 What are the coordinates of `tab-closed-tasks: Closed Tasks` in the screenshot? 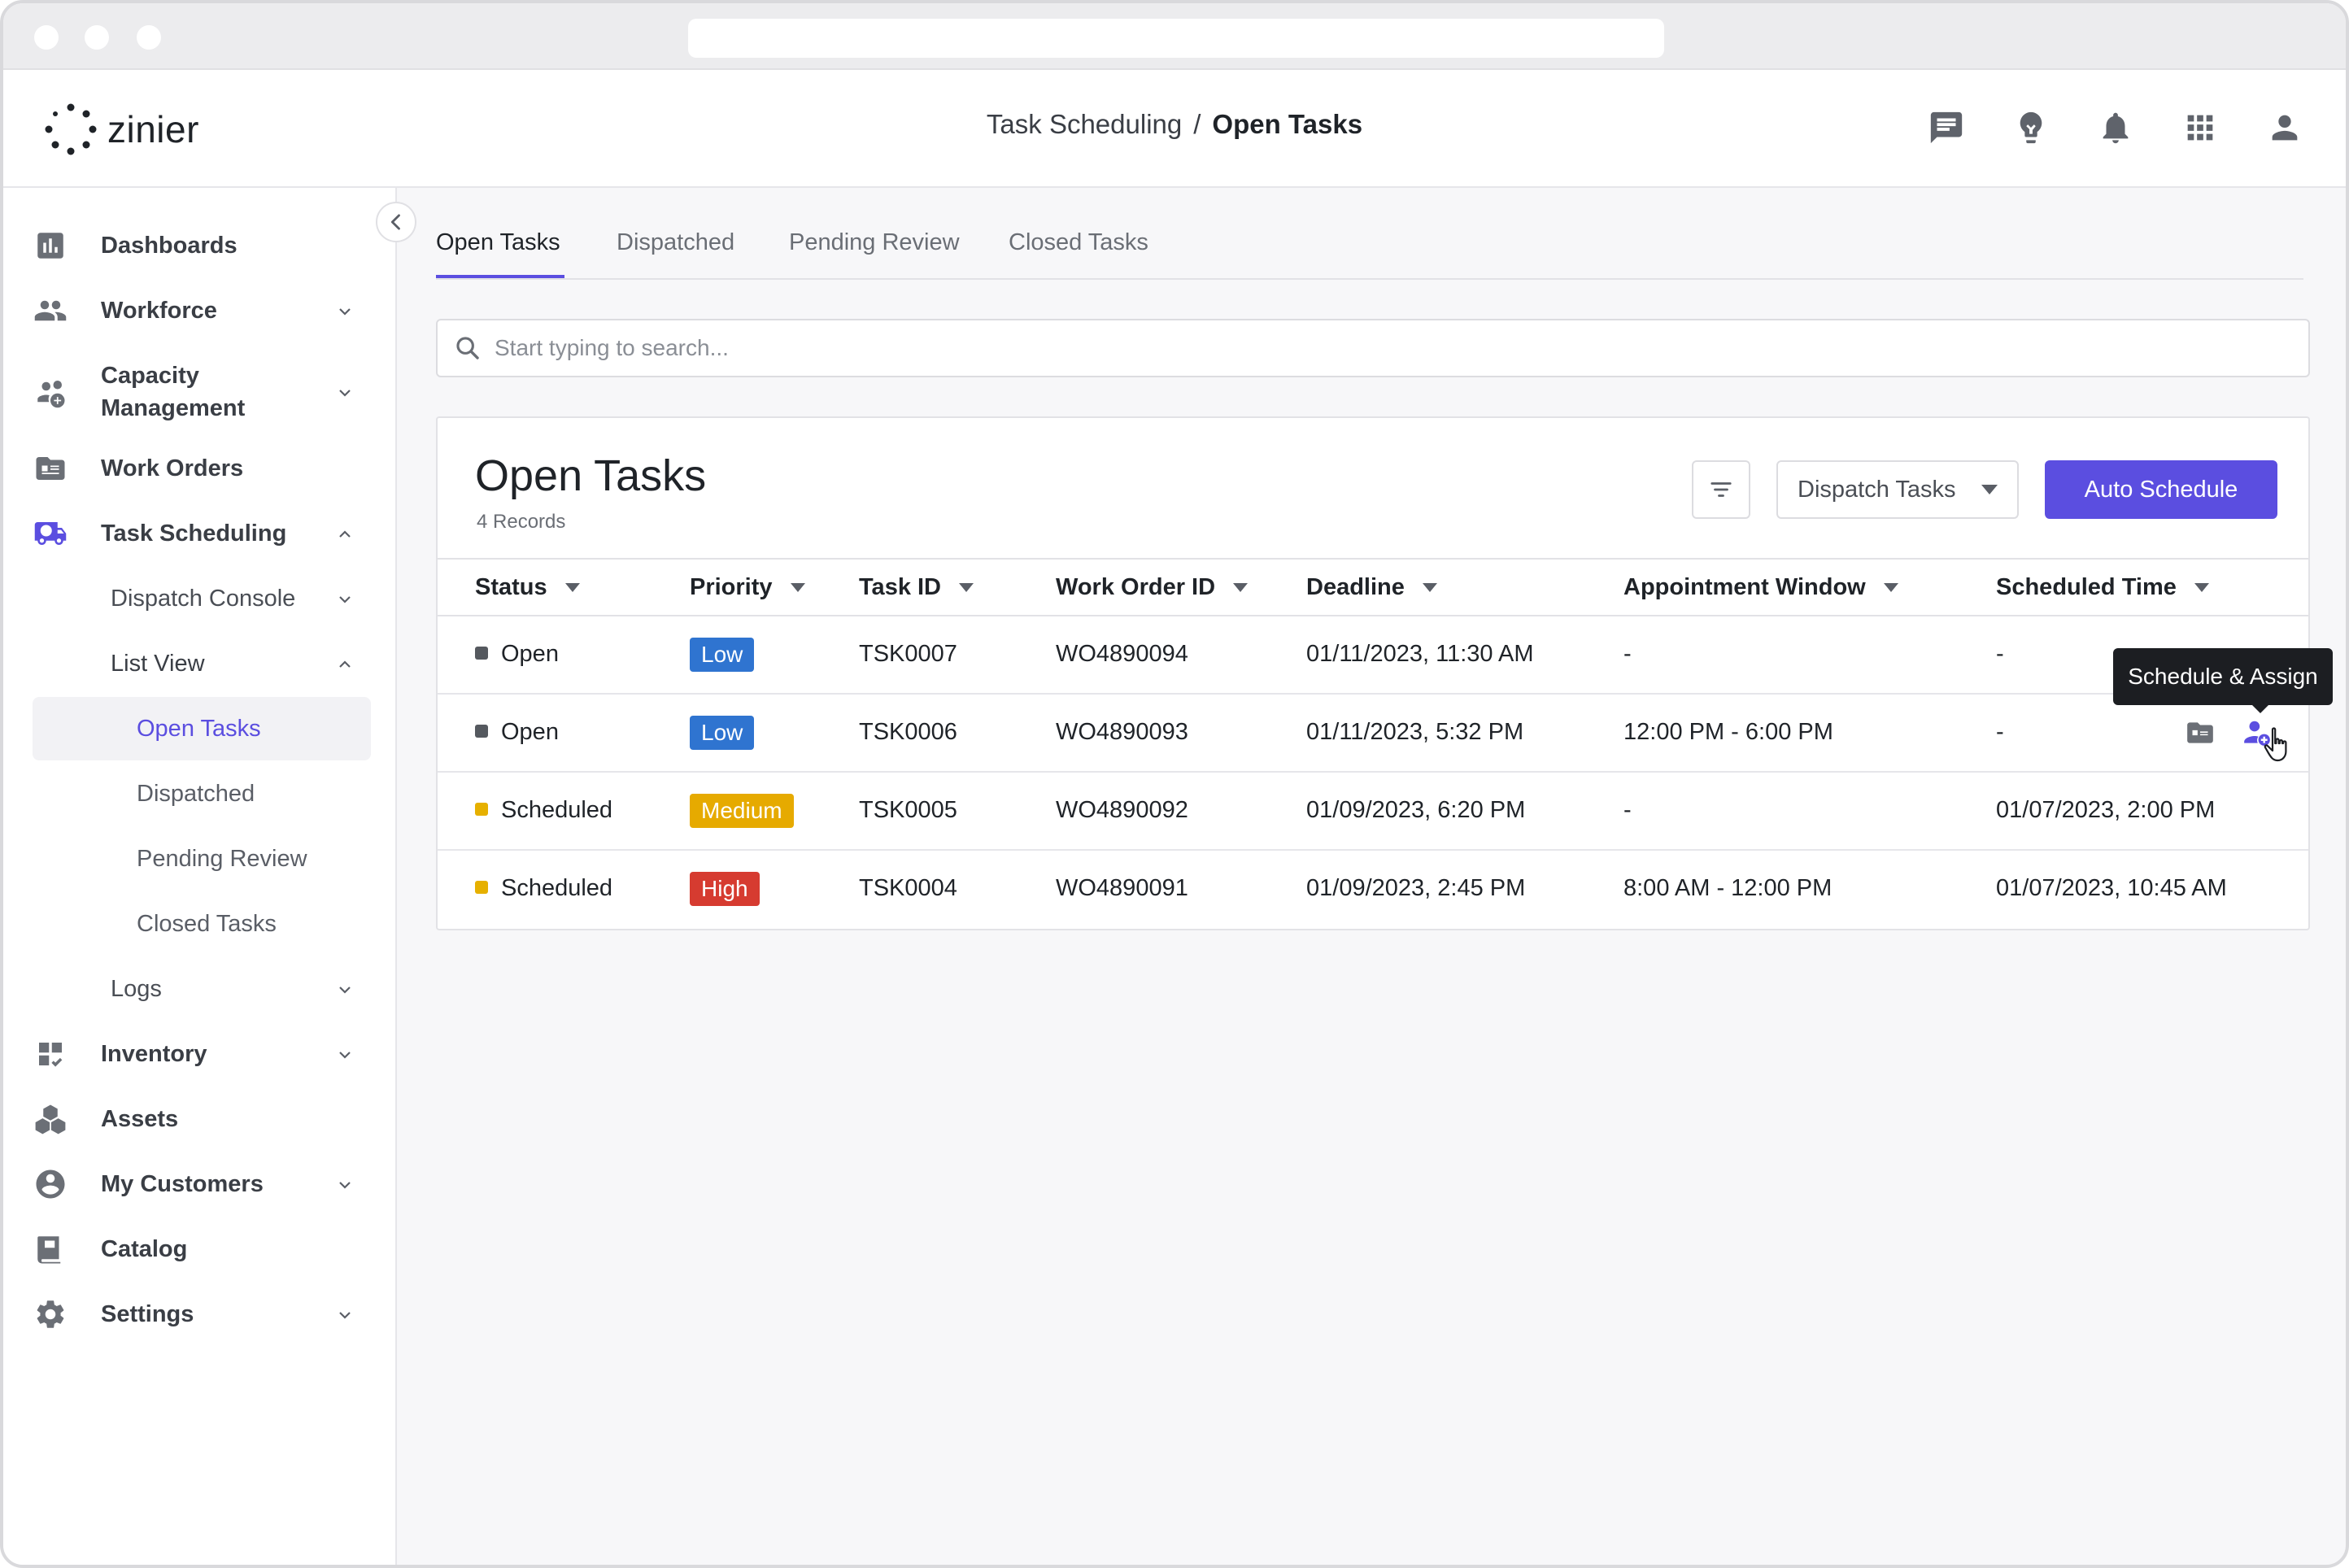 It's located at (1078, 242).